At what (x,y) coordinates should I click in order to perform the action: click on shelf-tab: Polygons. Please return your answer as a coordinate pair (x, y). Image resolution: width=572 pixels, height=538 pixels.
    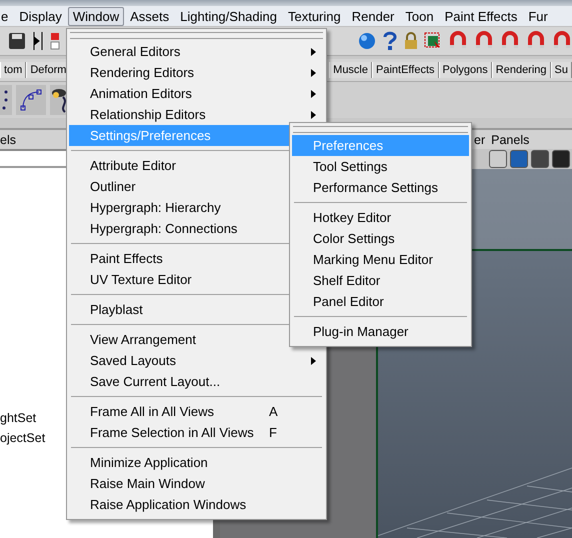
    Looking at the image, I should click on (465, 70).